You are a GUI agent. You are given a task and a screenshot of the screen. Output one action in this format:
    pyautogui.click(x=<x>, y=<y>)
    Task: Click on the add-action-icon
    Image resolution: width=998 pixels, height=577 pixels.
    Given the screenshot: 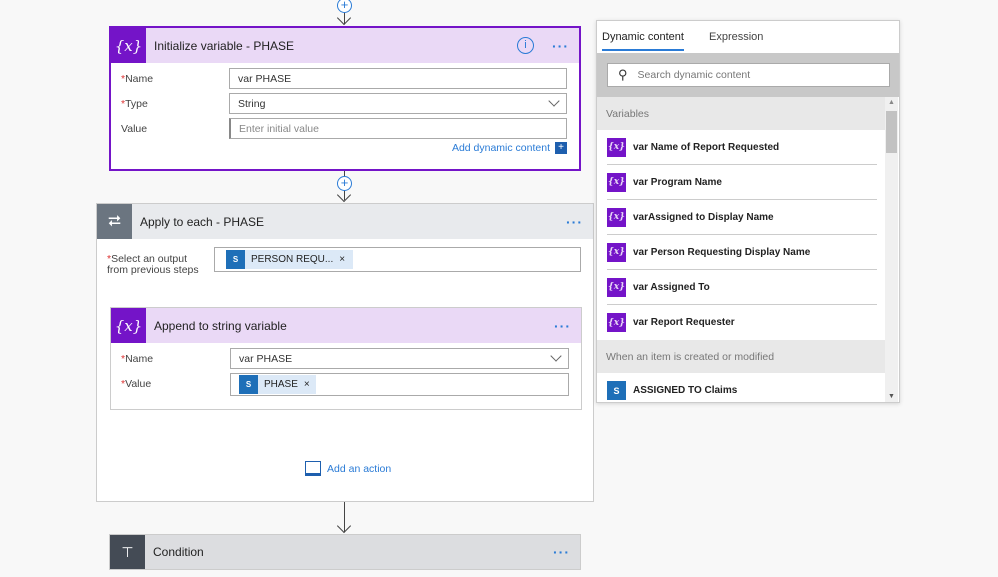 What is the action you would take?
    pyautogui.click(x=313, y=468)
    